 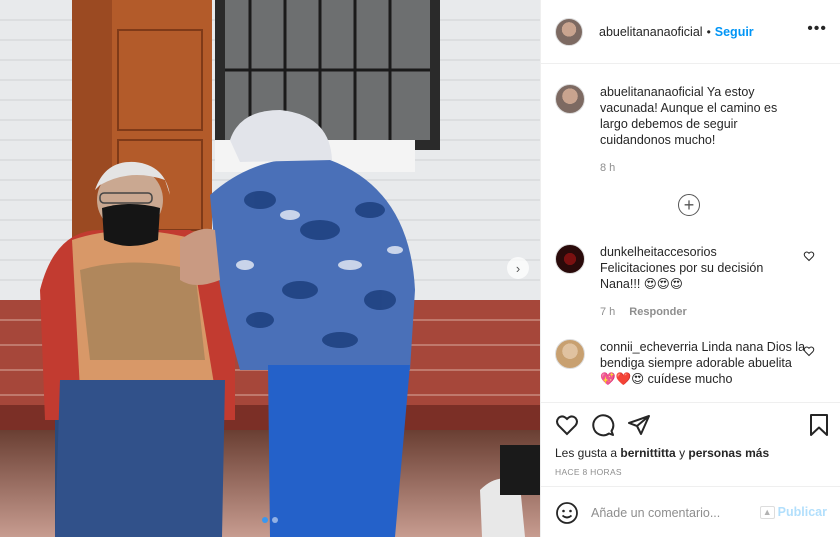 What do you see at coordinates (652, 92) in the screenshot?
I see `caption-username: abuelitananaoficial` at bounding box center [652, 92].